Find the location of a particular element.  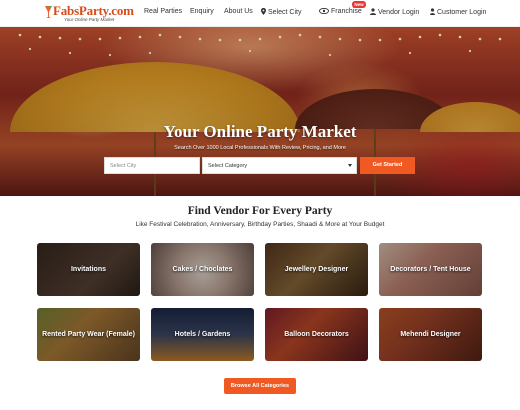

category-select-label: Select Category is located at coordinates (228, 166).